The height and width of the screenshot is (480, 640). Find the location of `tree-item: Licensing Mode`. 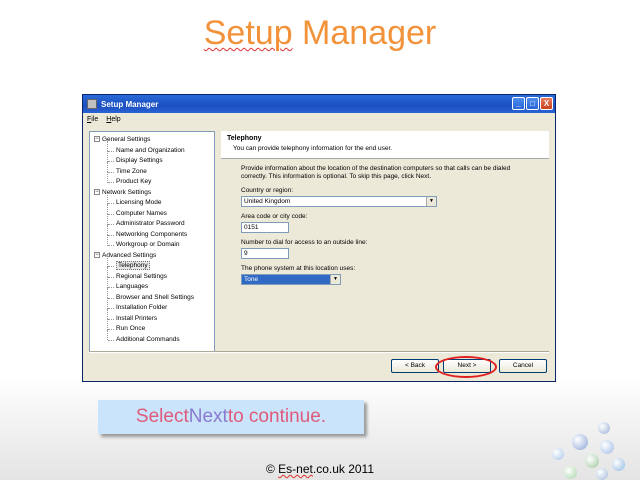

tree-item: Licensing Mode is located at coordinates (139, 202).